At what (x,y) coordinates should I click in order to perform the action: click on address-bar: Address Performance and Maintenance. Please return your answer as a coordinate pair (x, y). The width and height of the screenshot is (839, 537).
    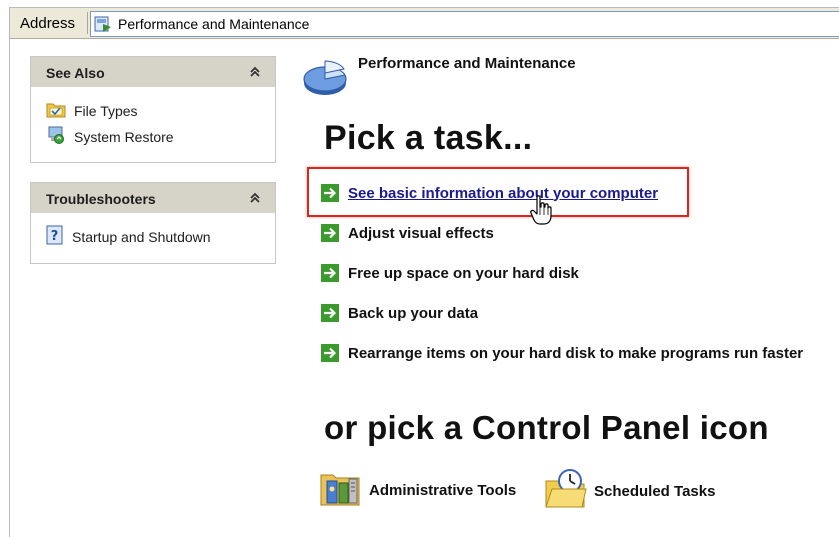
    Looking at the image, I should click on (424, 23).